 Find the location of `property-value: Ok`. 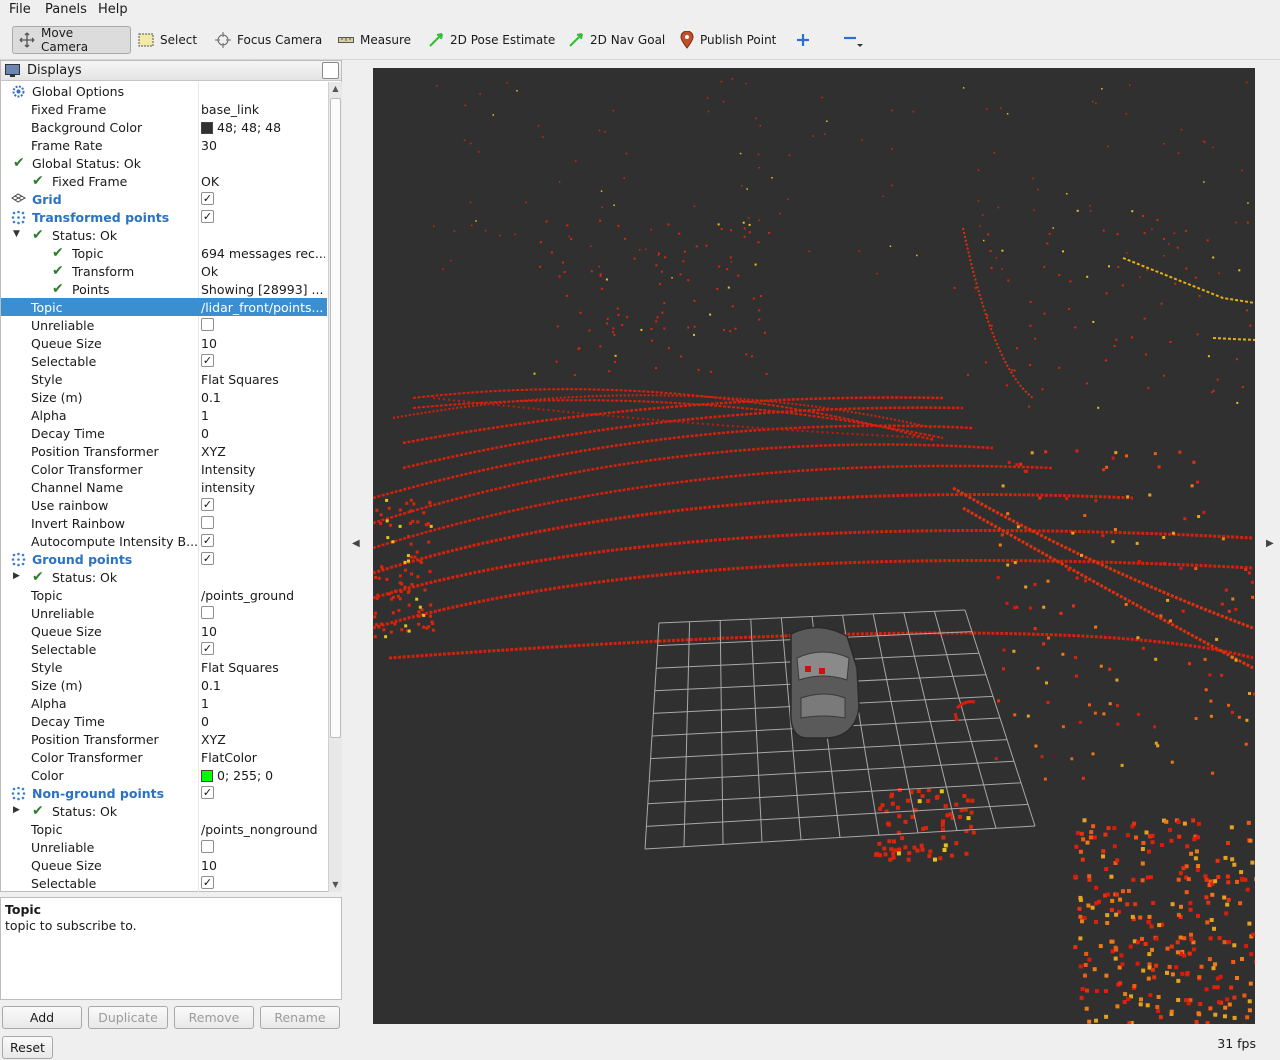

property-value: Ok is located at coordinates (263, 271).